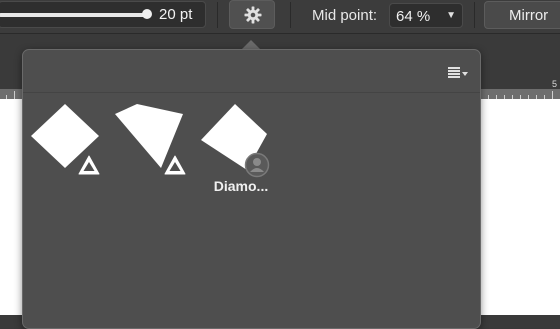  I want to click on gear-icon, so click(253, 15).